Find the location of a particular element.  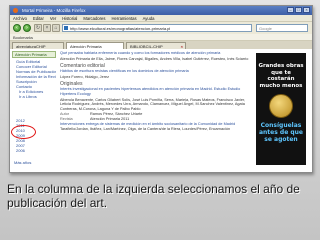

coin-icon is located at coordinates (281, 106).